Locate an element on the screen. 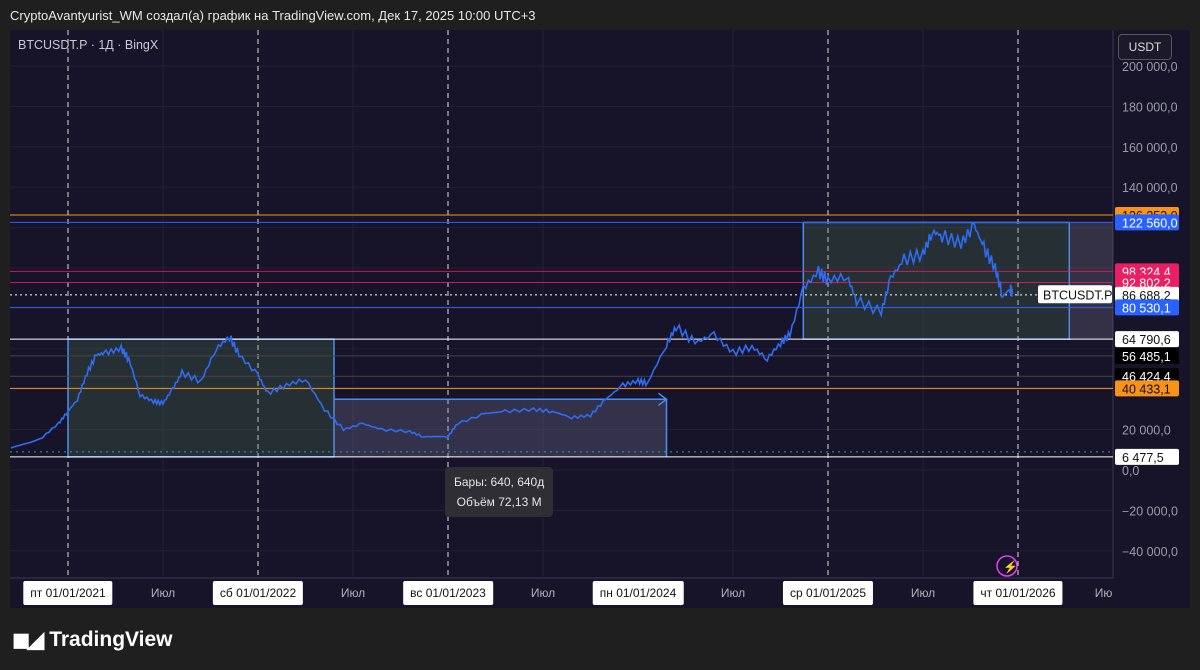 Image resolution: width=1200 pixels, height=670 pixels. lightning-icon: ⚡ is located at coordinates (1010, 567).